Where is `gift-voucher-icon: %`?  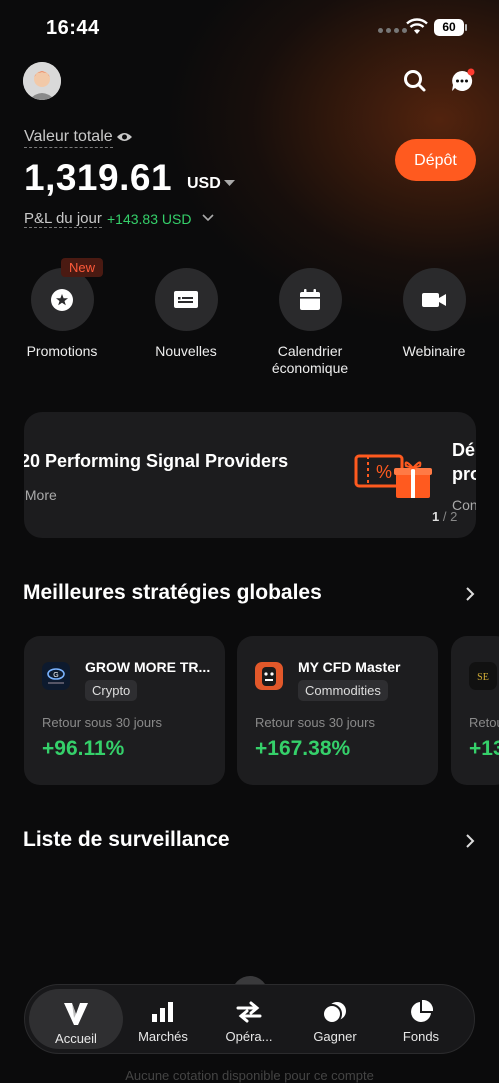 gift-voucher-icon: % is located at coordinates (393, 476).